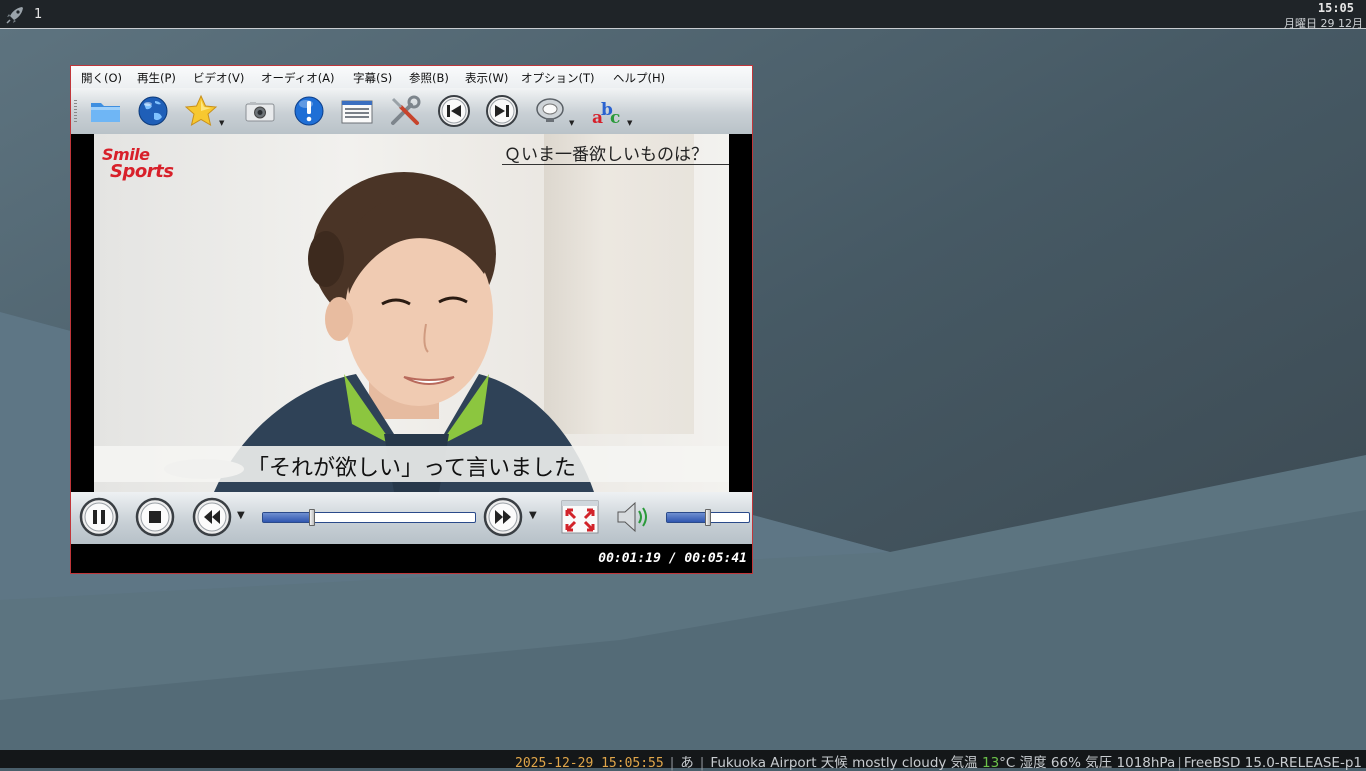 The image size is (1366, 771). I want to click on video-subtitle: 「それが欲しい」って言いました, so click(411, 468).